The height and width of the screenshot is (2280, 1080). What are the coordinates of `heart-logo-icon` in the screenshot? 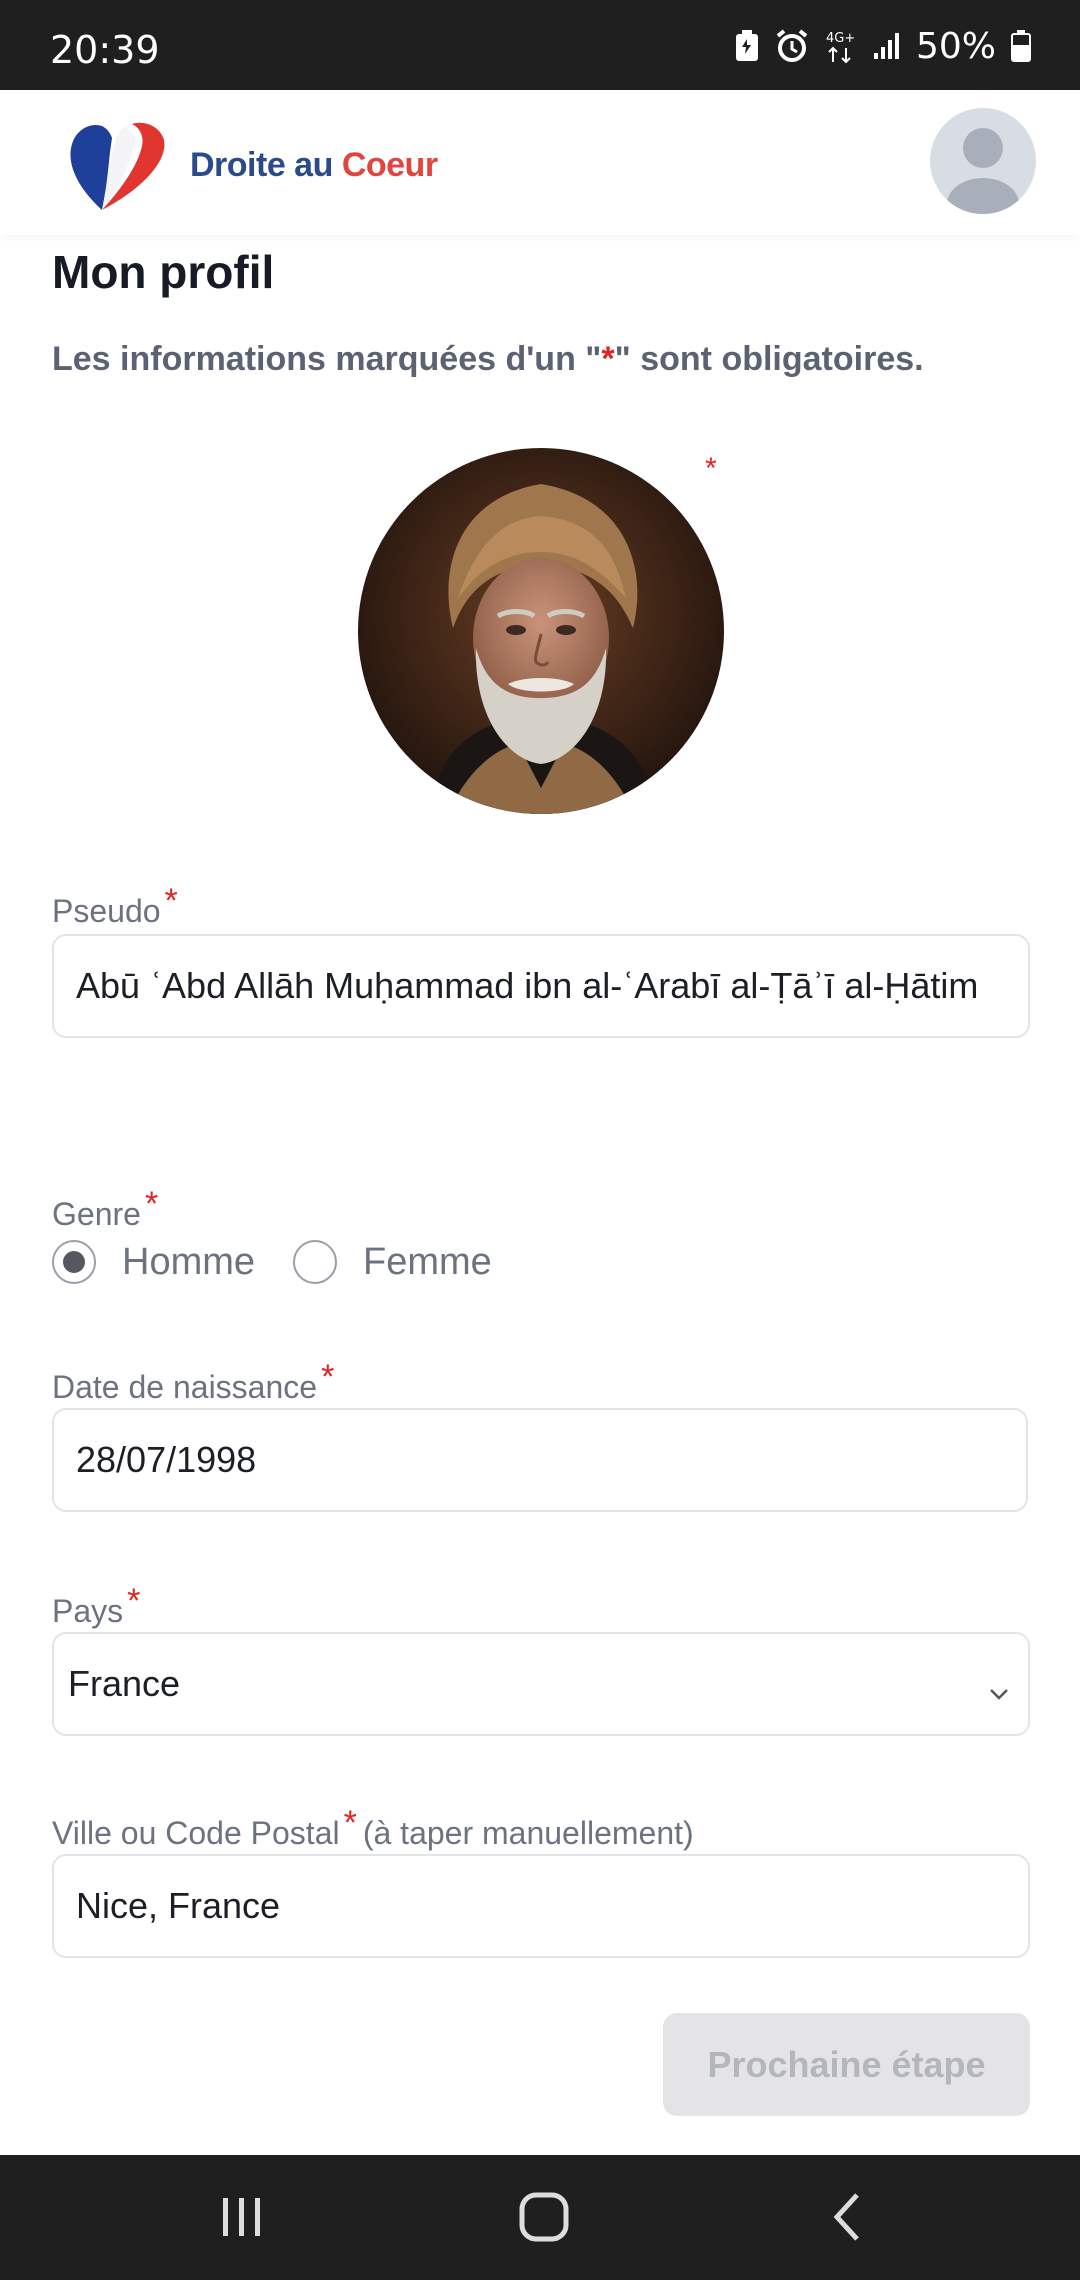 It's located at (119, 167).